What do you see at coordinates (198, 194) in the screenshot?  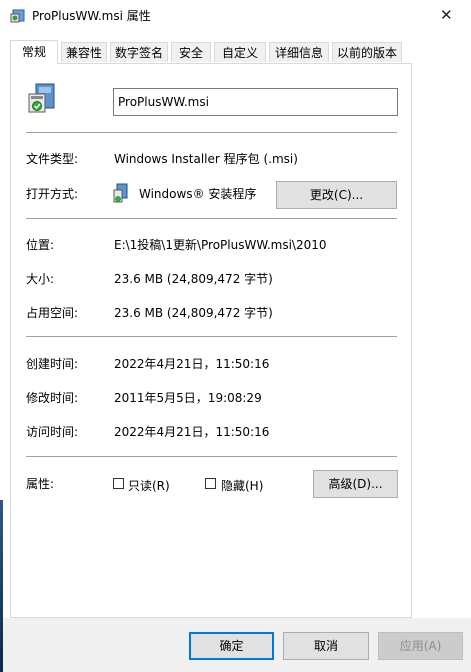 I see `open-with-value: Windows® 安装程序` at bounding box center [198, 194].